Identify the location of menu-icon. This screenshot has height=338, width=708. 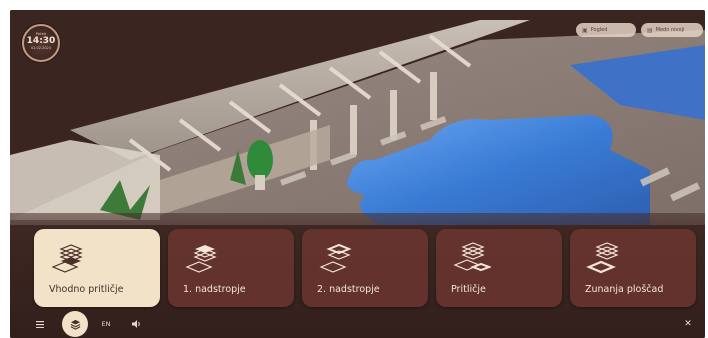
(40, 324).